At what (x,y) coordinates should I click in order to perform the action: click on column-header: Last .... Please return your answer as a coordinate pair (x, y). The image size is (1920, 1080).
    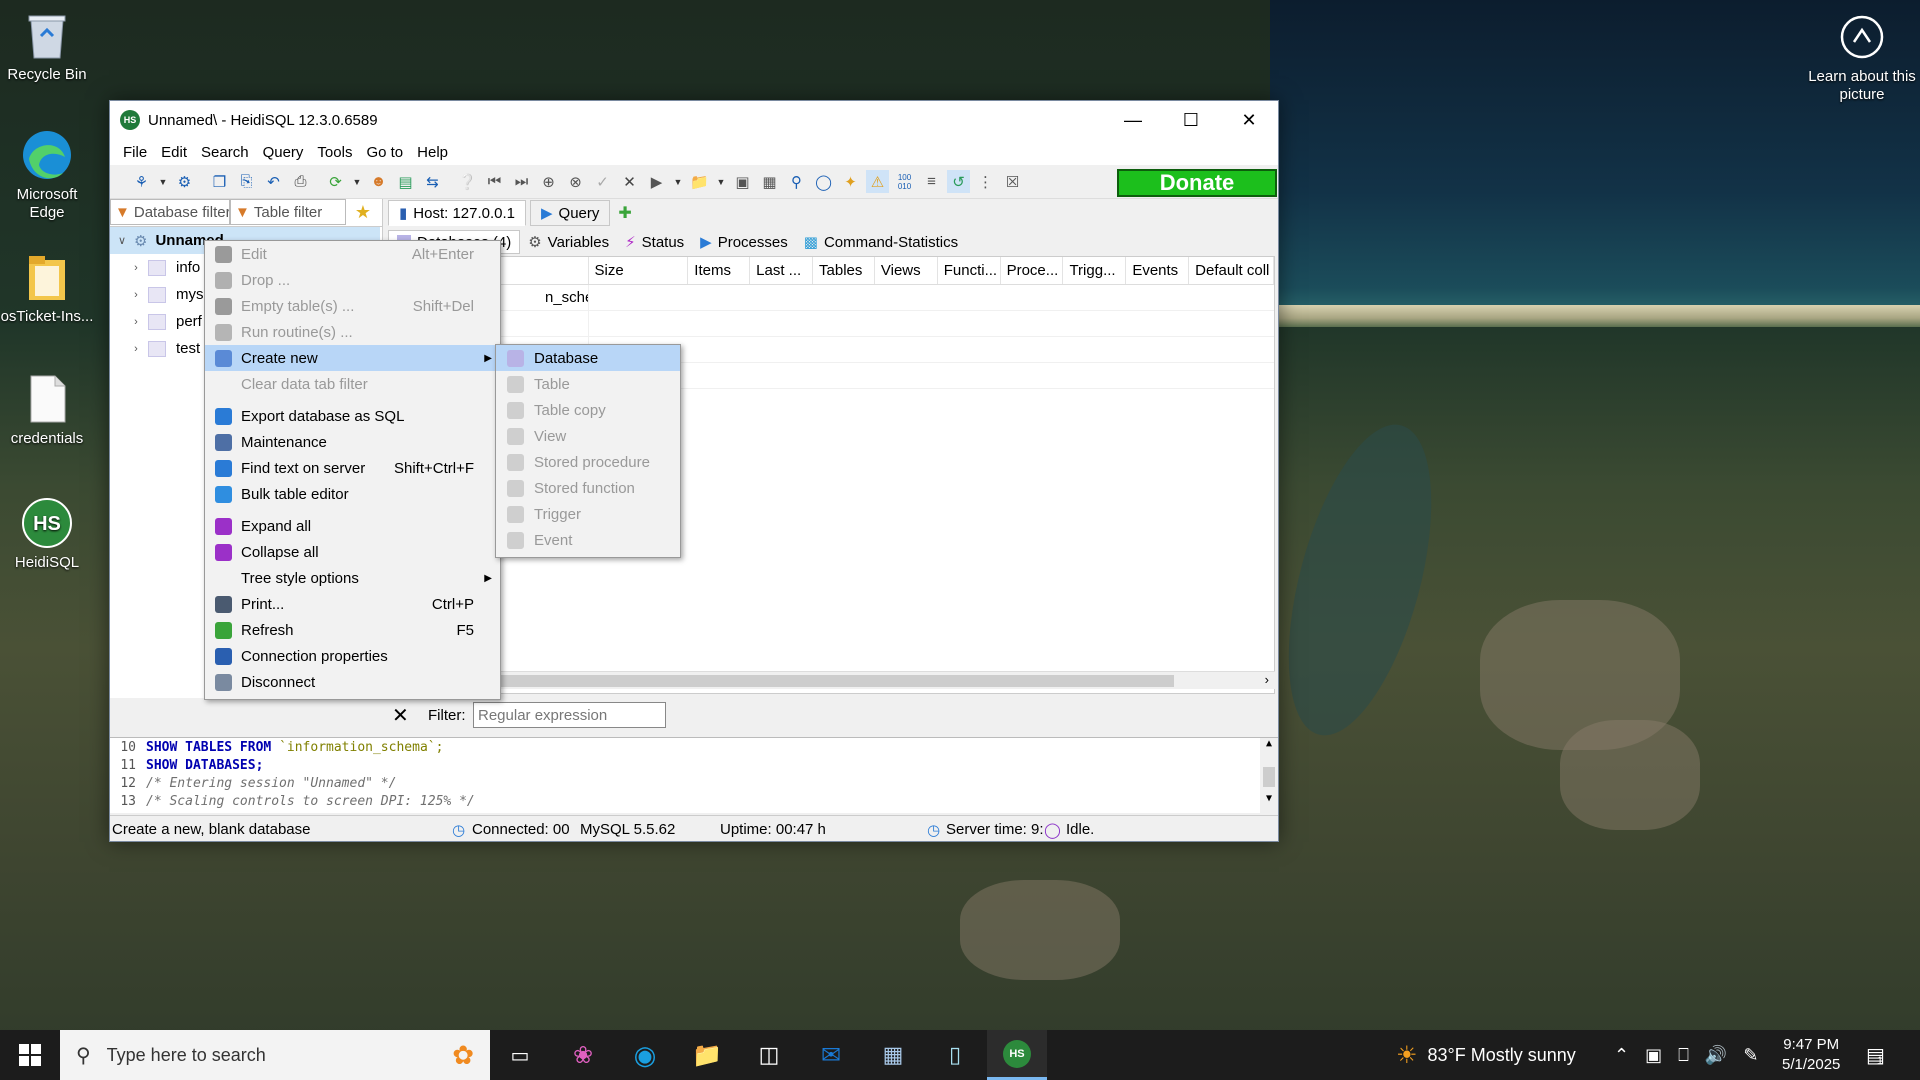
    Looking at the image, I should click on (782, 270).